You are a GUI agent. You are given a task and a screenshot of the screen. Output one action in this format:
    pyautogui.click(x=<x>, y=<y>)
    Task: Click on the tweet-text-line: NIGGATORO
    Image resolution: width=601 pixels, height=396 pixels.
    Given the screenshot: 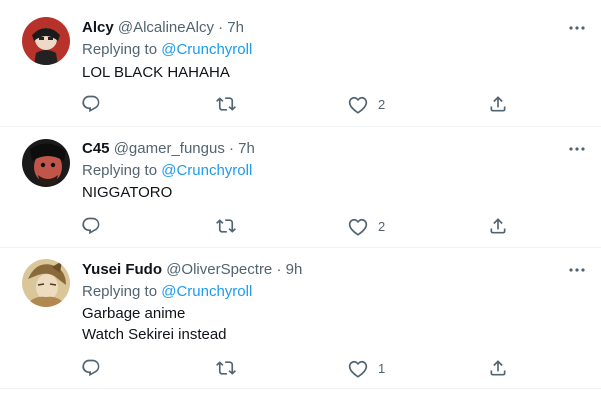 What is the action you would take?
    pyautogui.click(x=127, y=192)
    